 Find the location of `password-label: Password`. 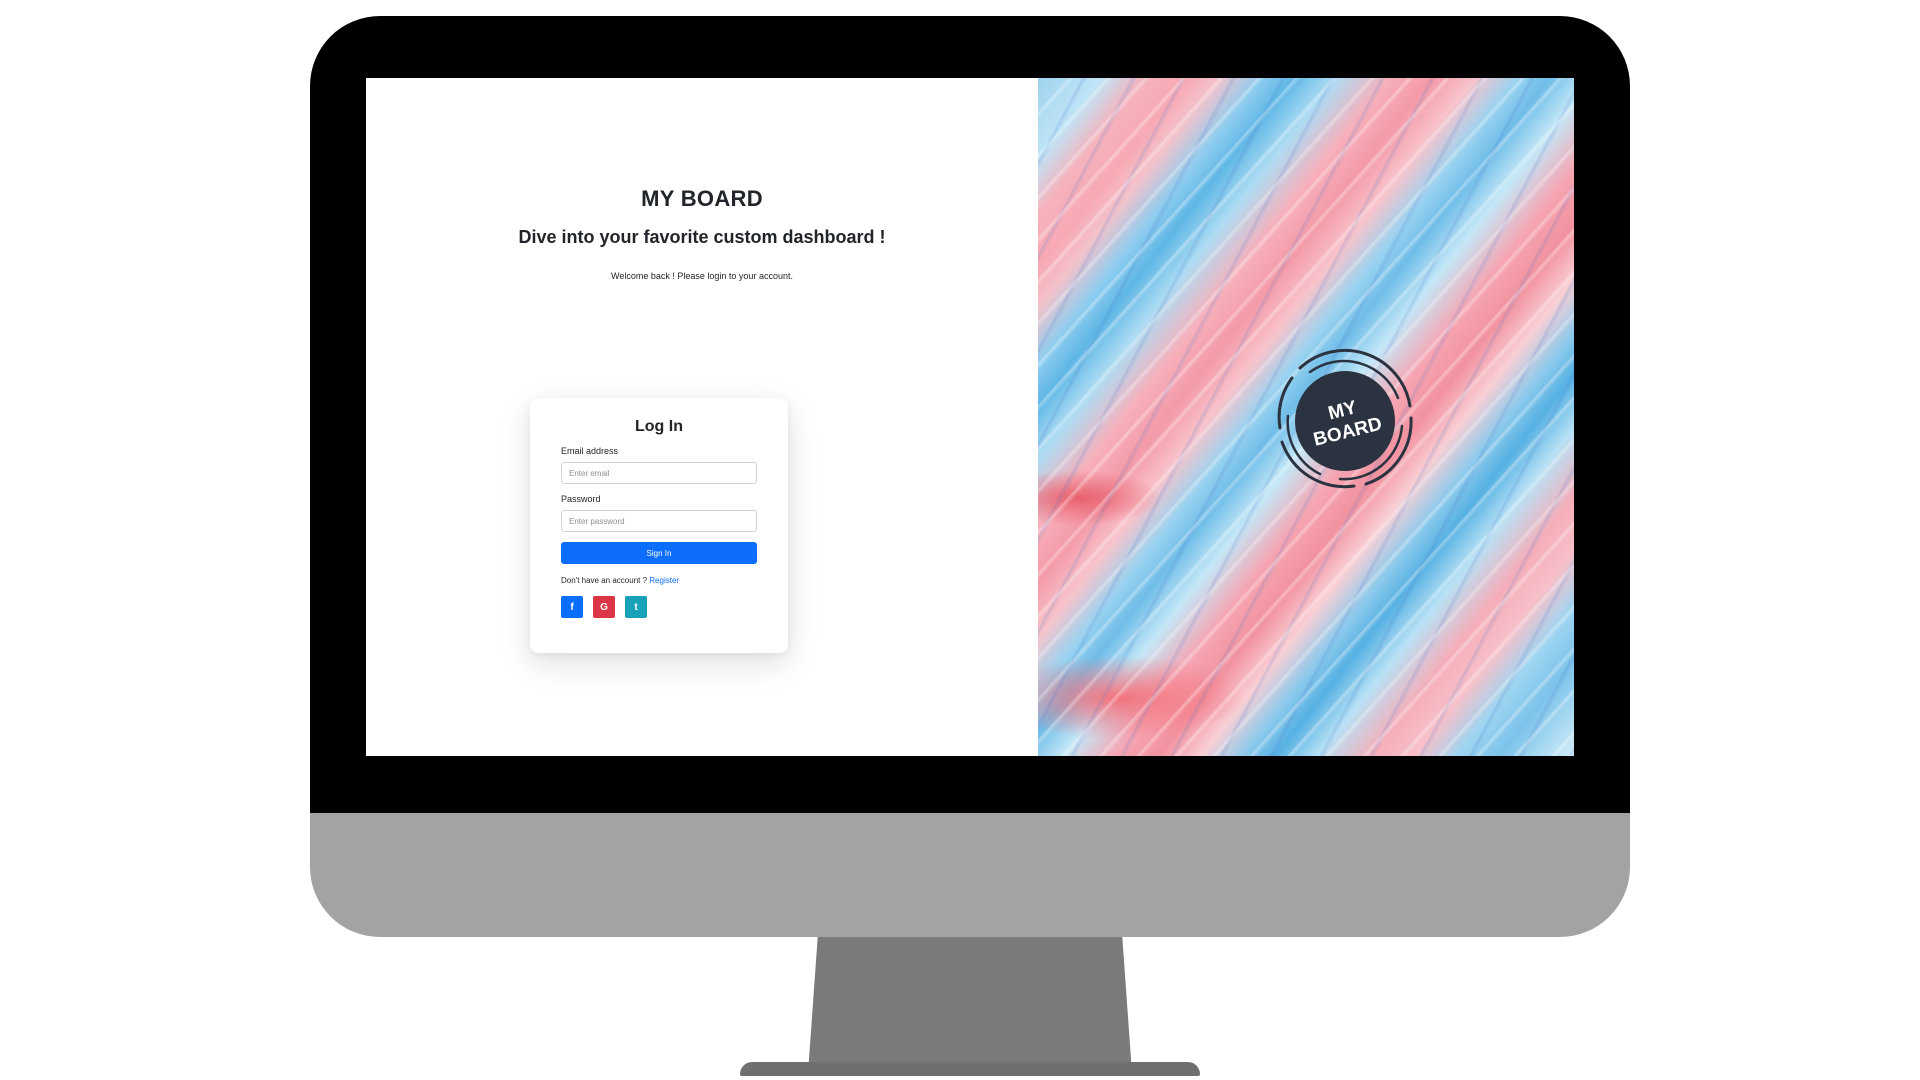

password-label: Password is located at coordinates (581, 499).